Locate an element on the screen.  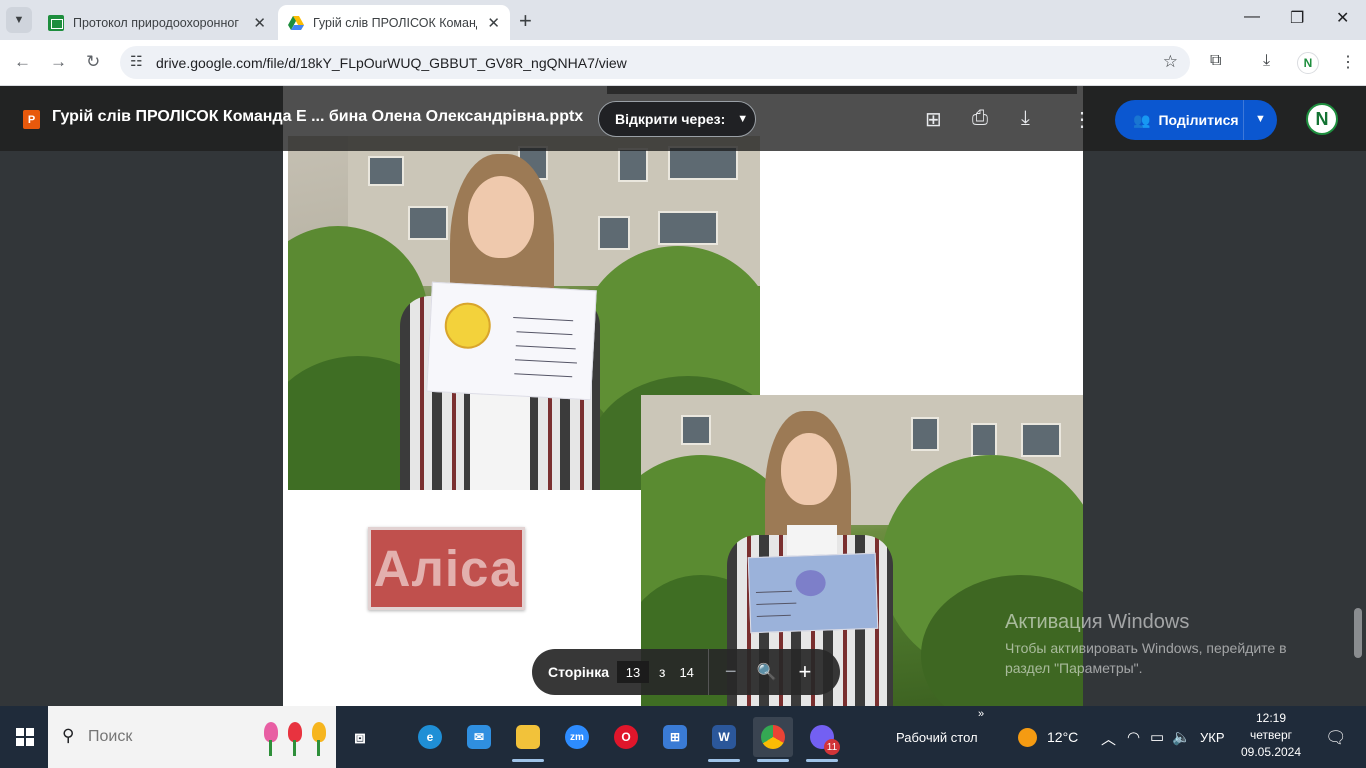
new-tab-button: + is located at coordinates (525, 21).